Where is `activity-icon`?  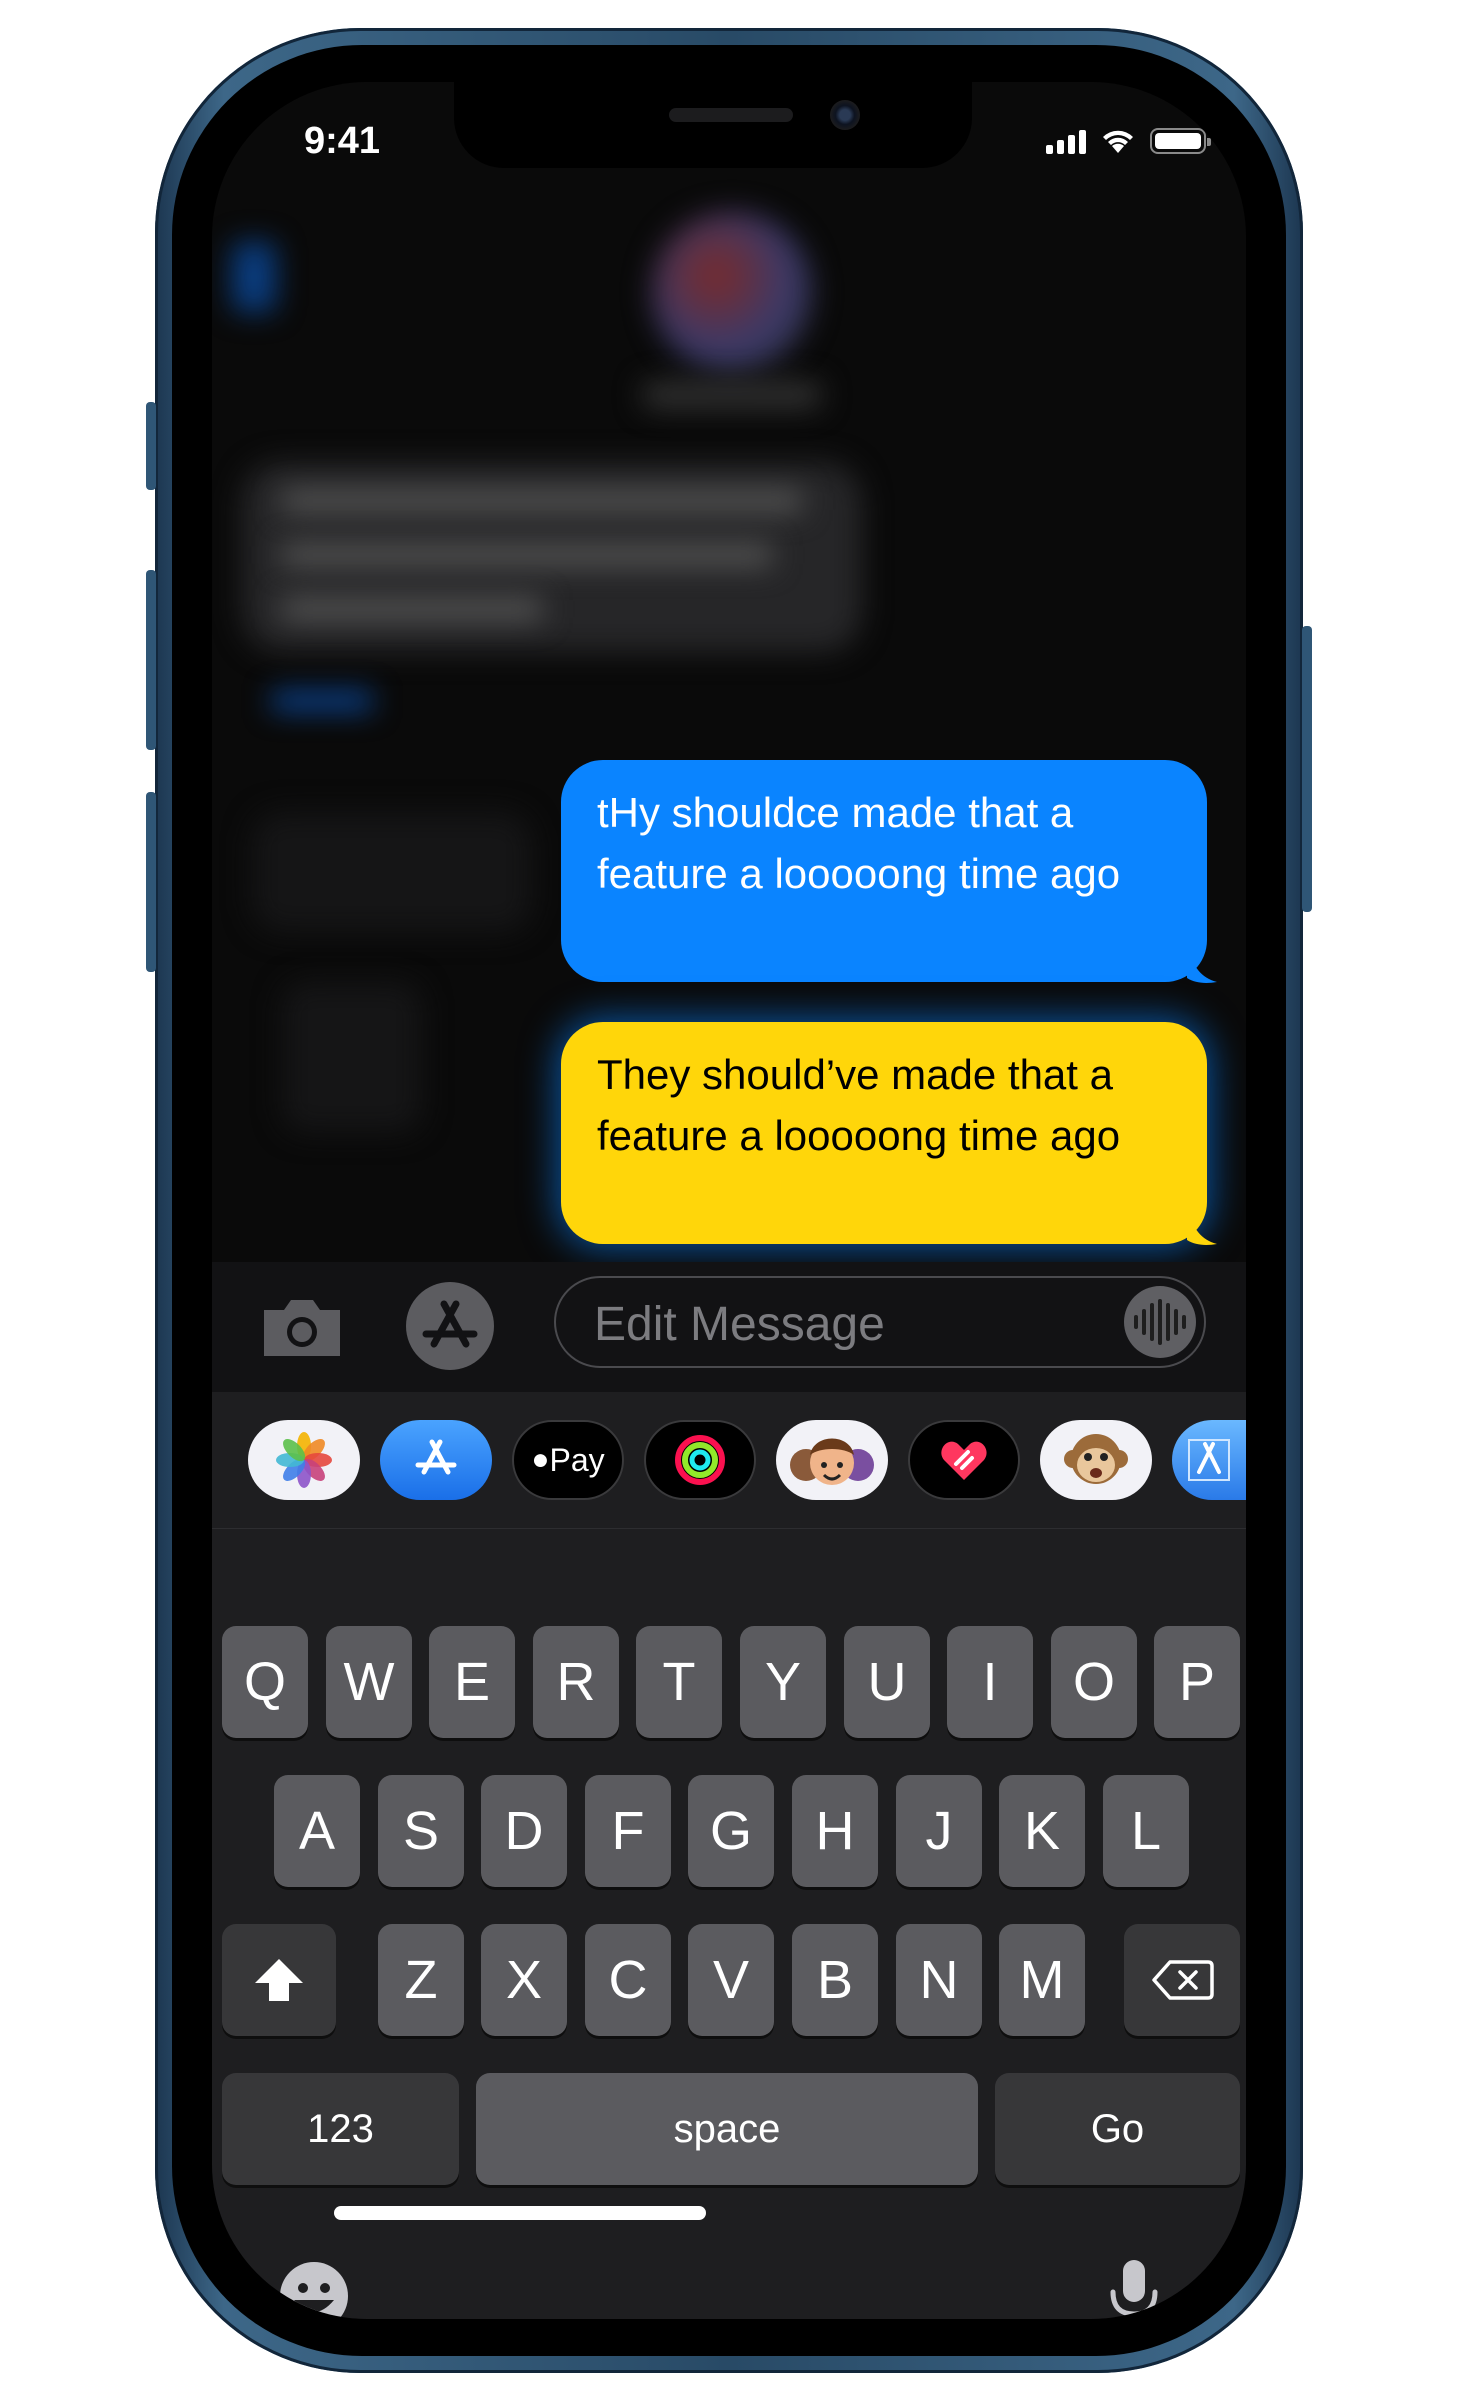 activity-icon is located at coordinates (700, 1460).